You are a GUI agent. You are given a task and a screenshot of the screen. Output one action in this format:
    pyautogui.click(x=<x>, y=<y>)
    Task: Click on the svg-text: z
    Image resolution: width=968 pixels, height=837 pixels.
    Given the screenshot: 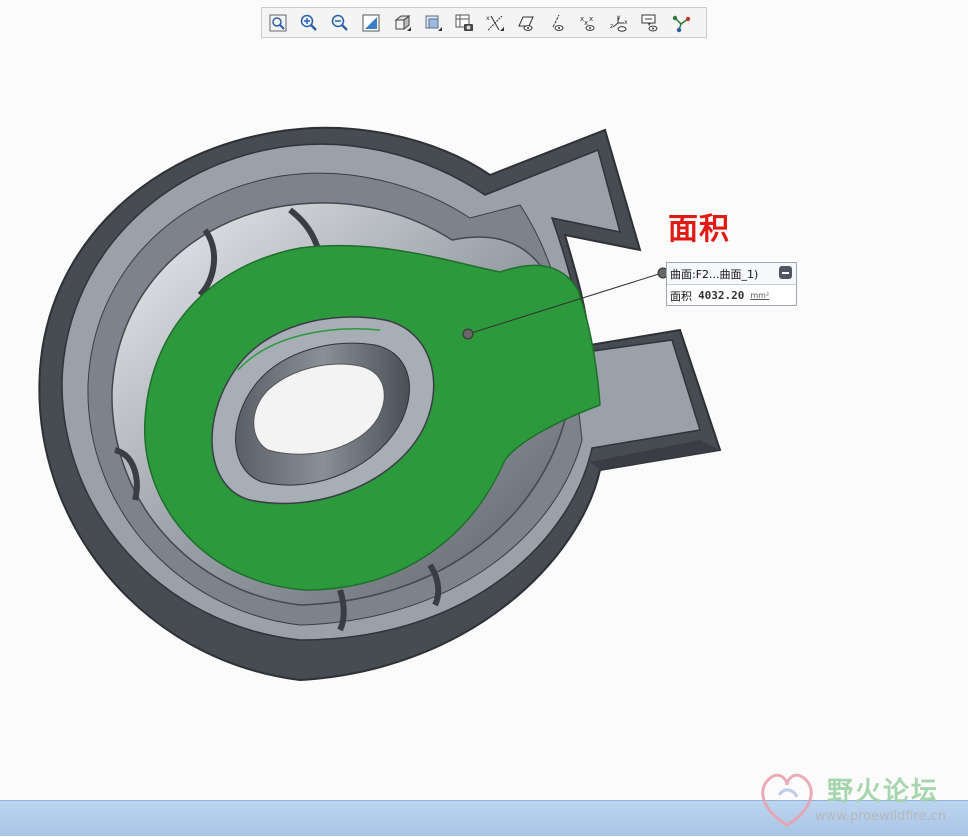 What is the action you would take?
    pyautogui.click(x=611, y=26)
    